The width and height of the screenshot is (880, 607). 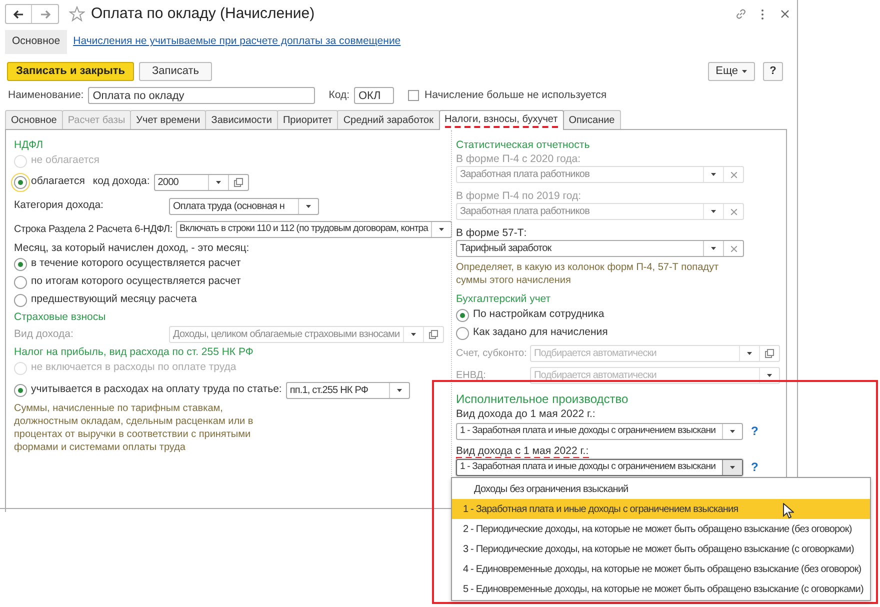 I want to click on section-title: НДФЛ, so click(x=29, y=145).